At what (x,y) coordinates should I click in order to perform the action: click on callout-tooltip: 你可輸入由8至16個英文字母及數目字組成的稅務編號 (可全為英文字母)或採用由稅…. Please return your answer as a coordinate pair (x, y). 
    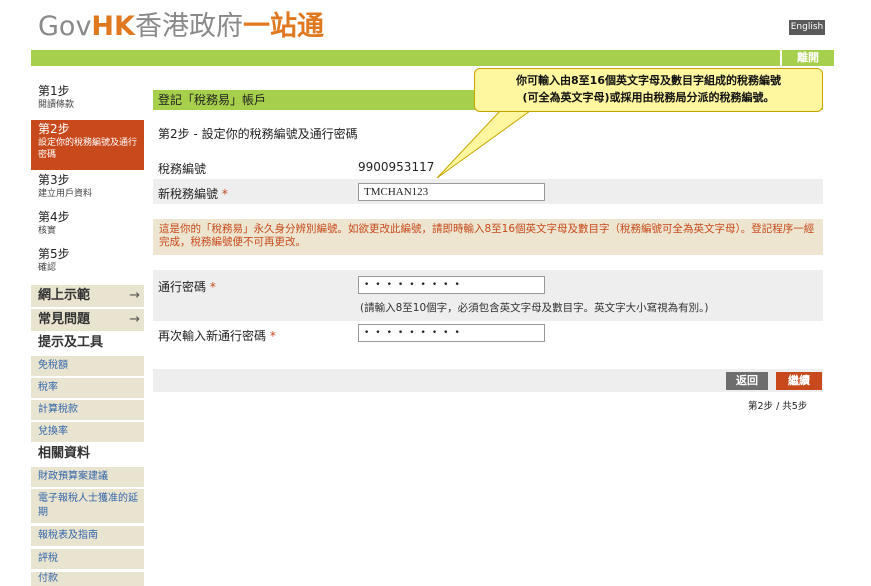
    Looking at the image, I should click on (648, 90).